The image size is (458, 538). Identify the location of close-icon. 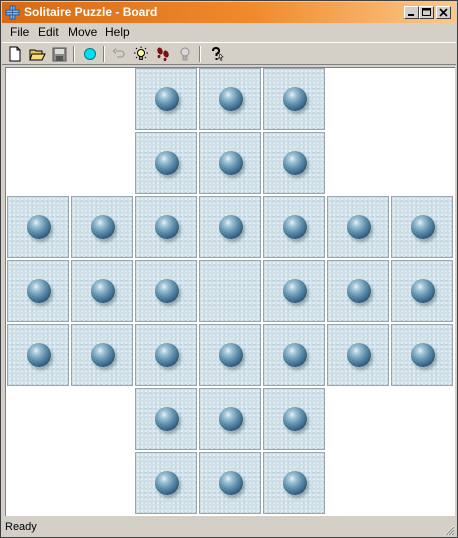
(443, 12).